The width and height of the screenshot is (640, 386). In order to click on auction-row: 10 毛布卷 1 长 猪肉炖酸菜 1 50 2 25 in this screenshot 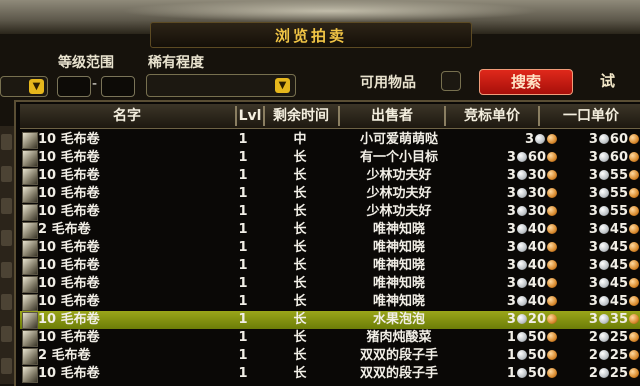, I will do `click(330, 338)`.